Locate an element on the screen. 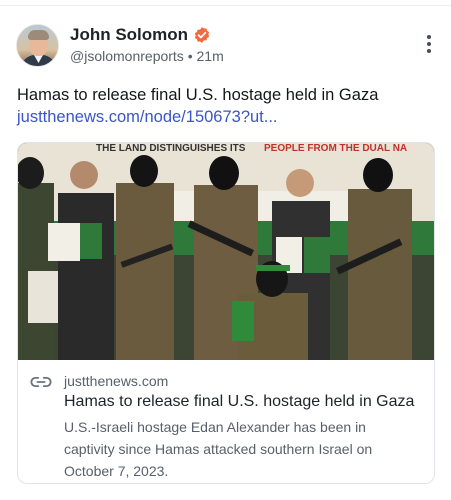  author-display-name: John Solomon is located at coordinates (129, 35).